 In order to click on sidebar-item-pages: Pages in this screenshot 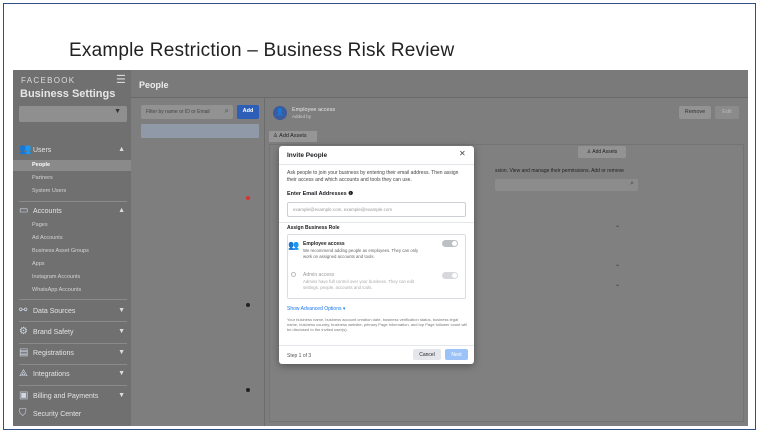, I will do `click(40, 225)`.